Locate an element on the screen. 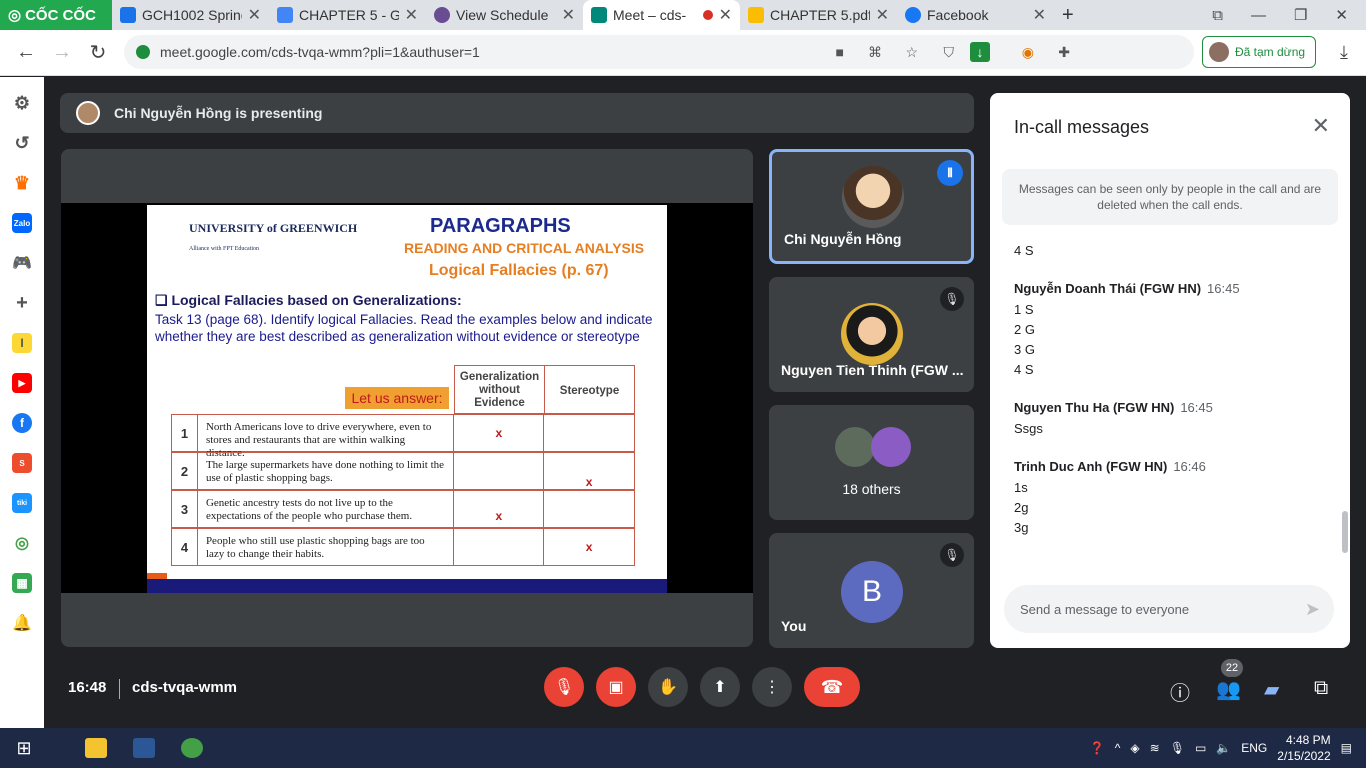 Image resolution: width=1366 pixels, height=768 pixels. back-button: ← is located at coordinates (26, 52).